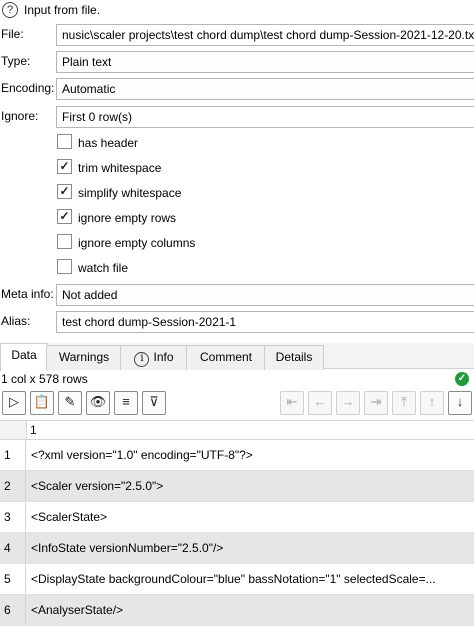 This screenshot has height=626, width=474. I want to click on tab-details-label: Details, so click(294, 357).